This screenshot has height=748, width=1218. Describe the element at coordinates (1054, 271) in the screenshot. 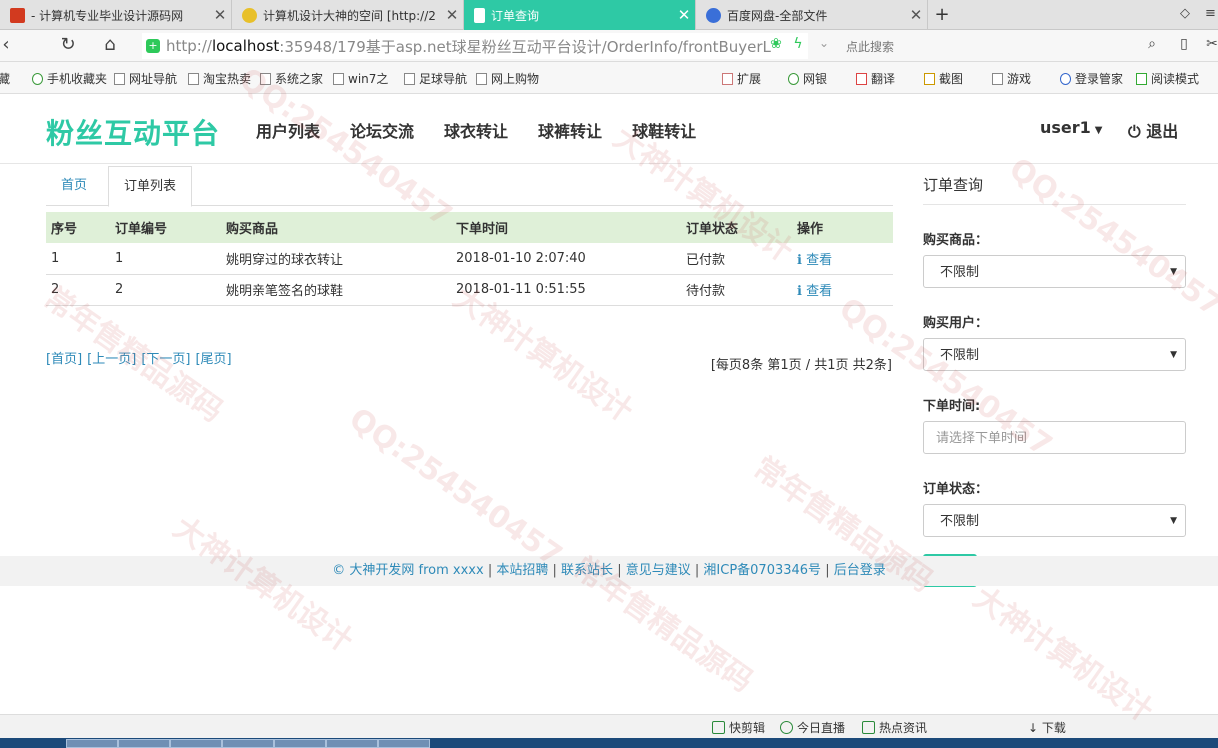

I see `product-select: 不限制 ▼` at that location.